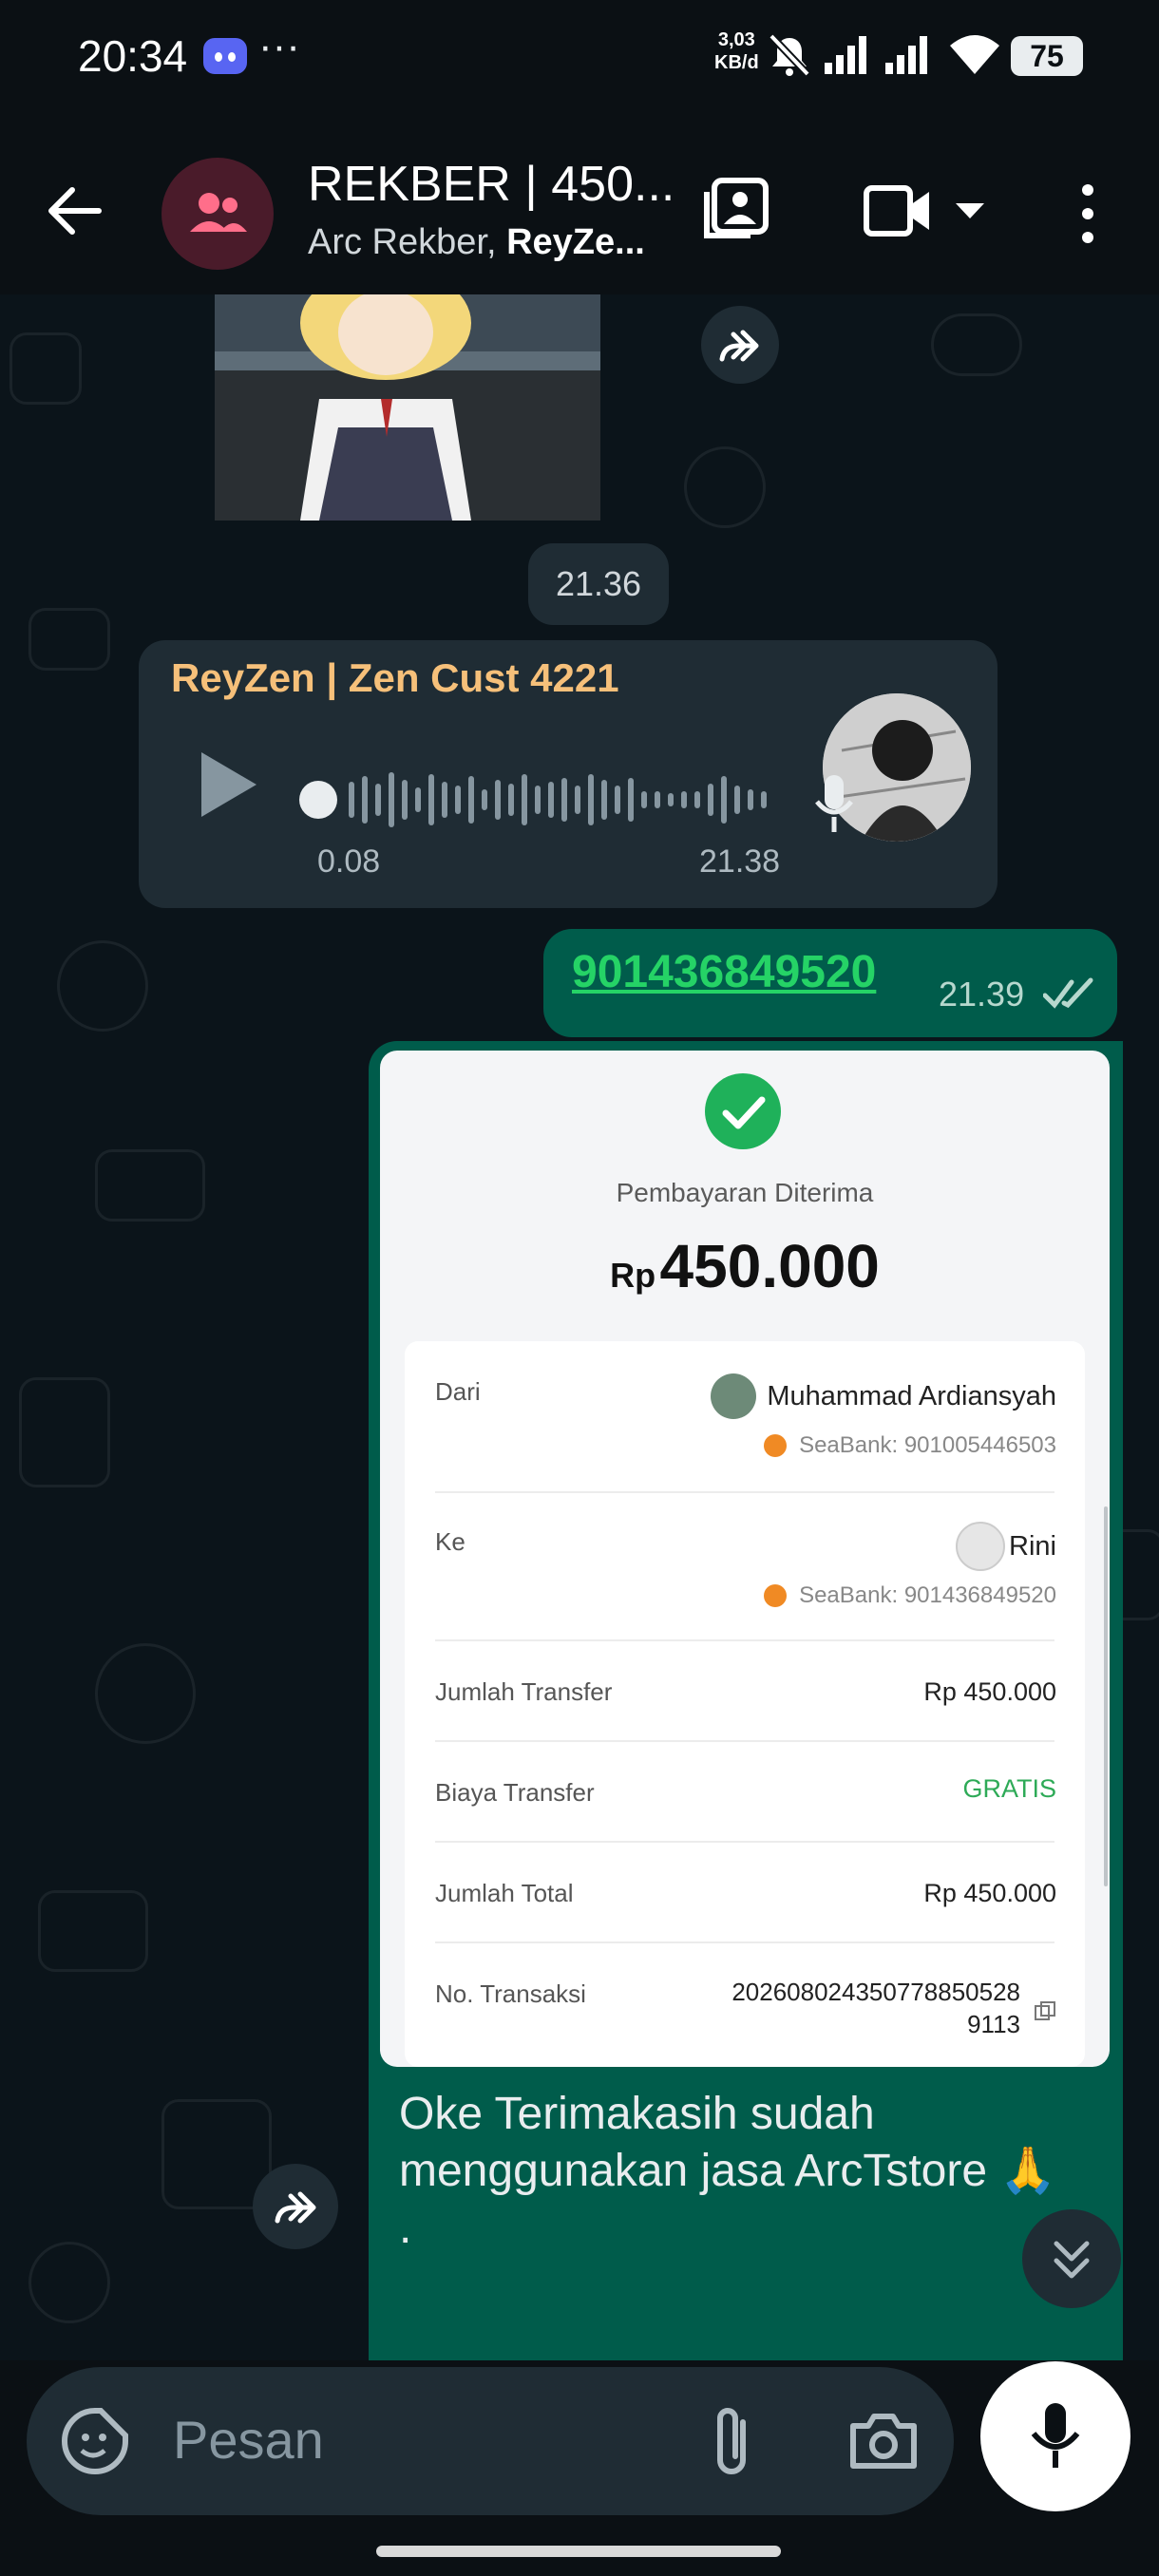 The image size is (1159, 2576). Describe the element at coordinates (982, 994) in the screenshot. I see `message-time: 21.39` at that location.